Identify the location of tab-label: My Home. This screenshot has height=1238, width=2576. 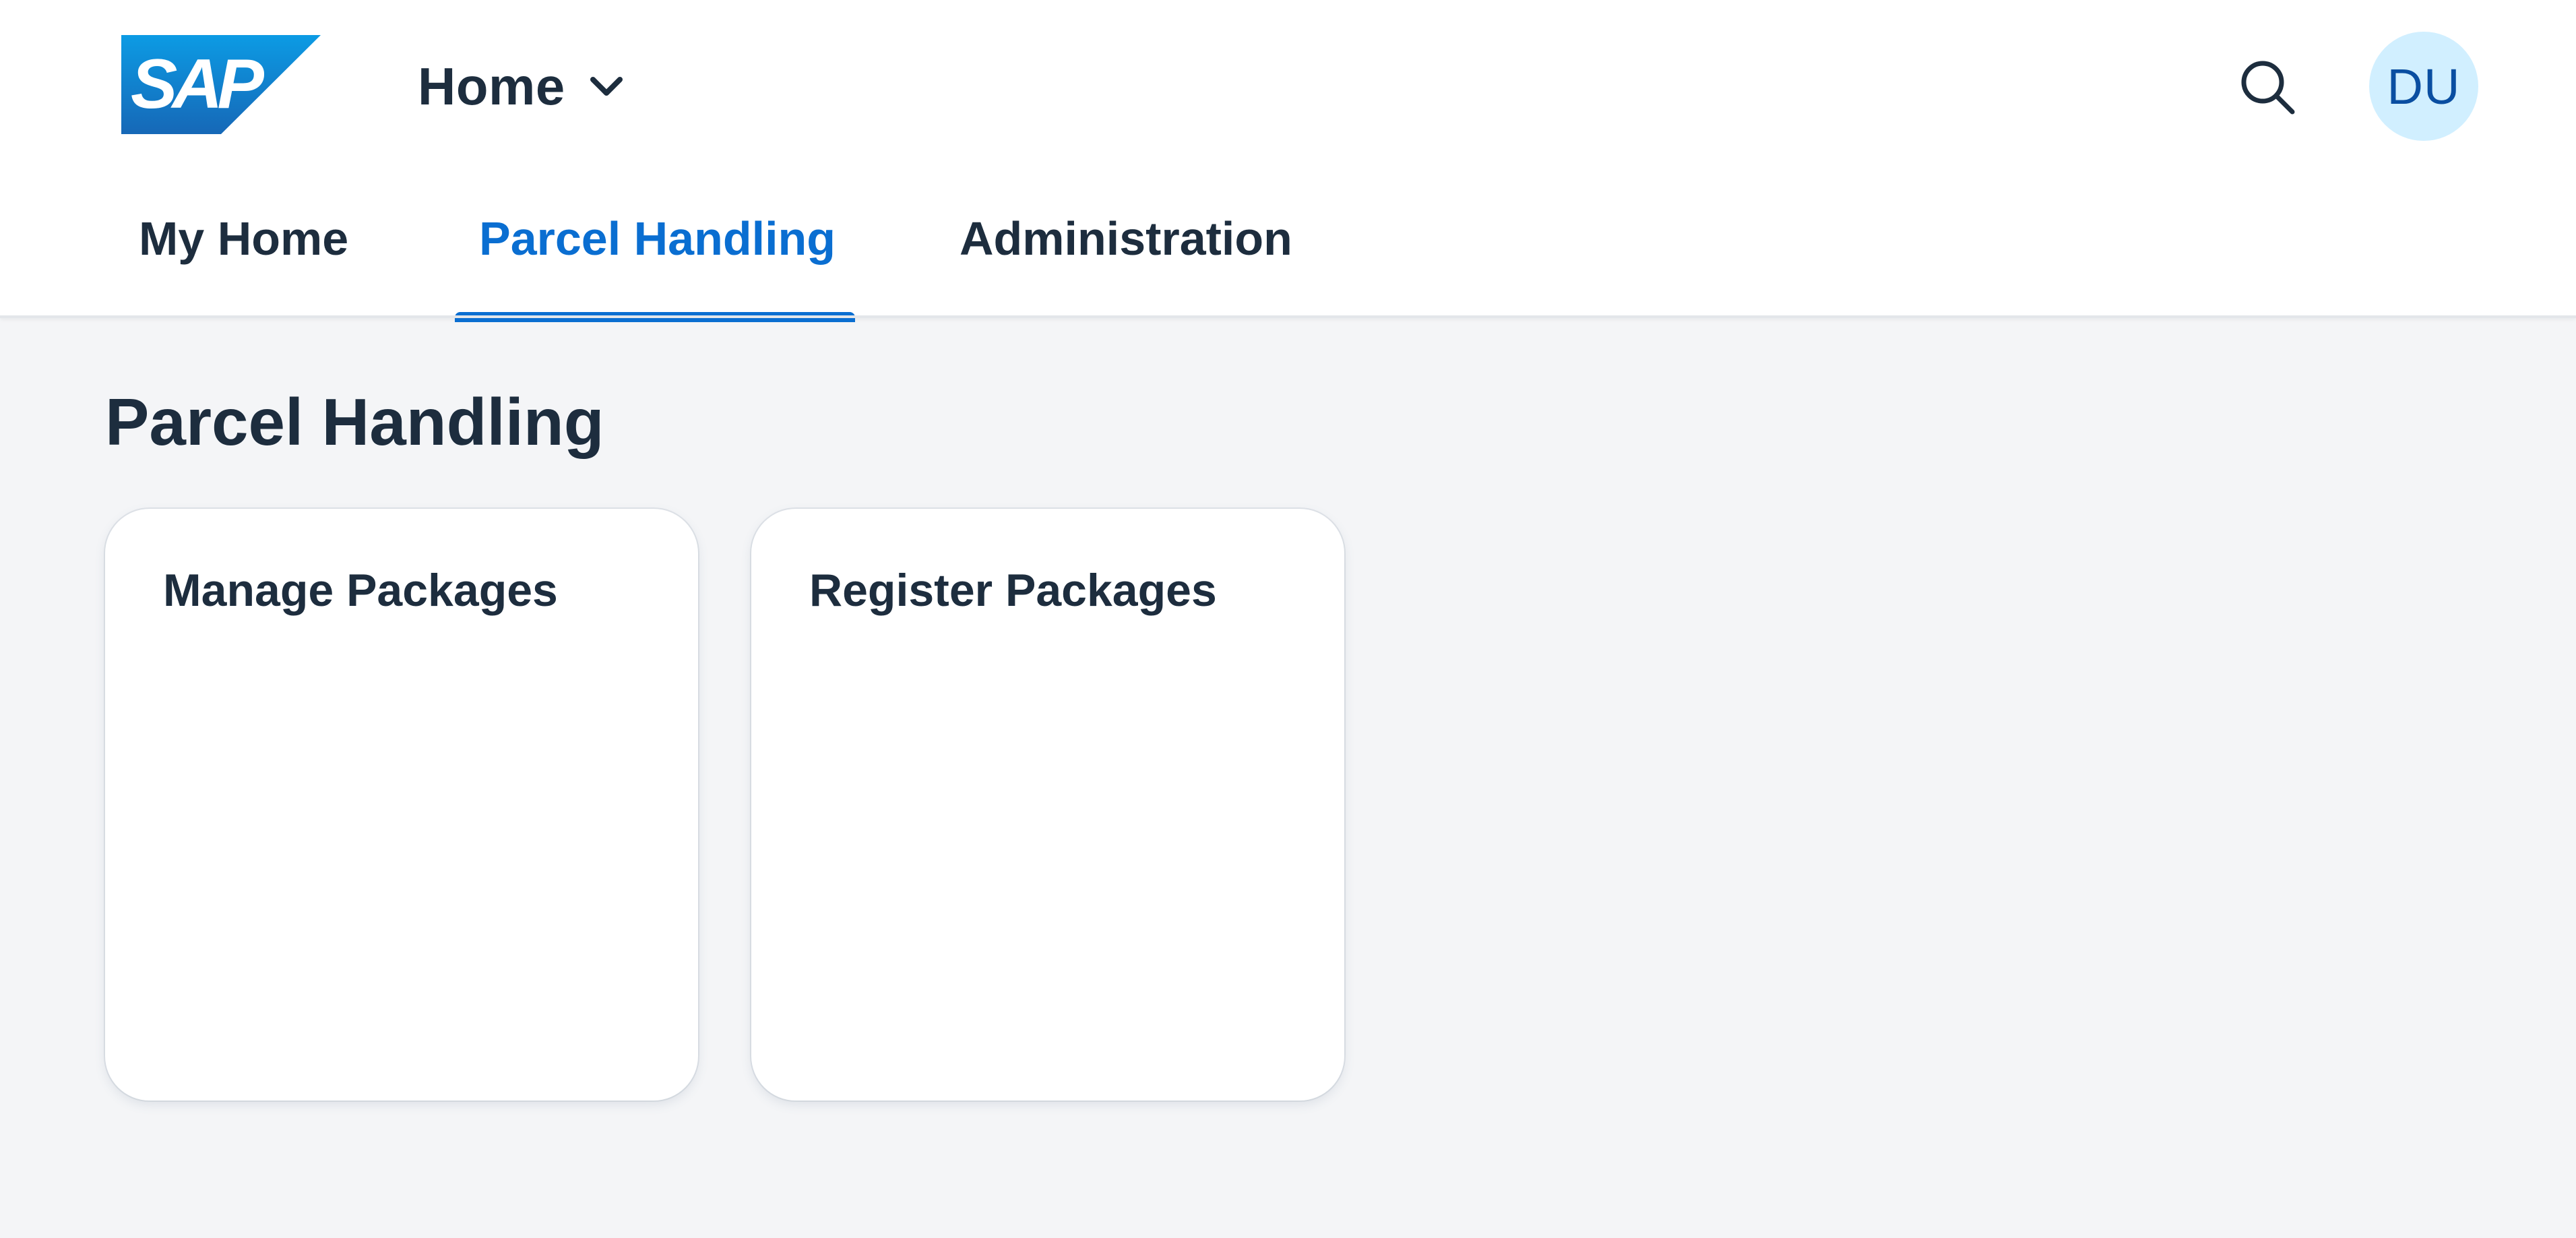
(244, 238).